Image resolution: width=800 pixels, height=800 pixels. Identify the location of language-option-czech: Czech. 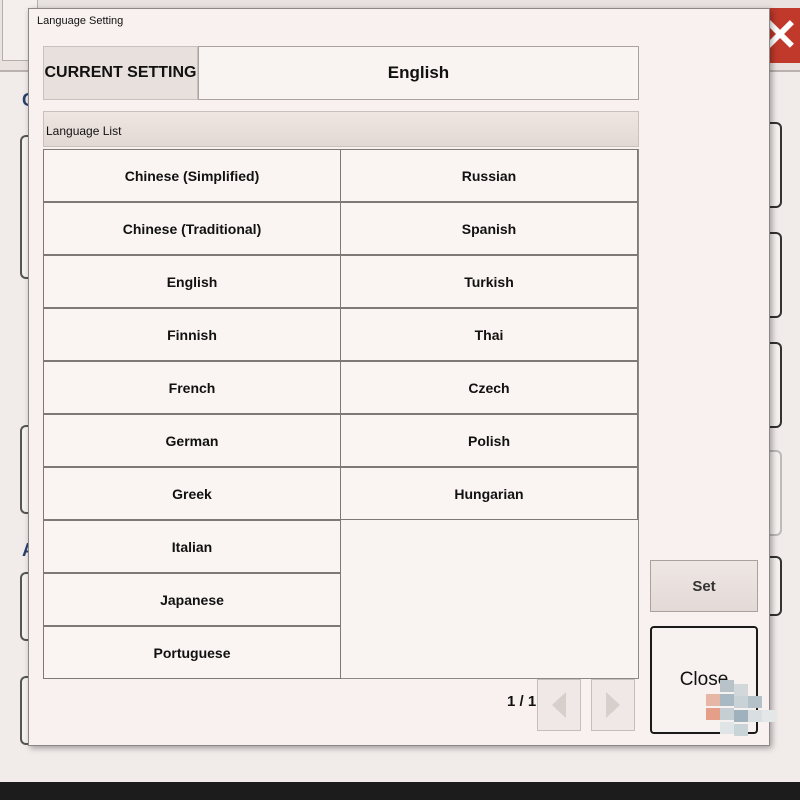
(489, 387).